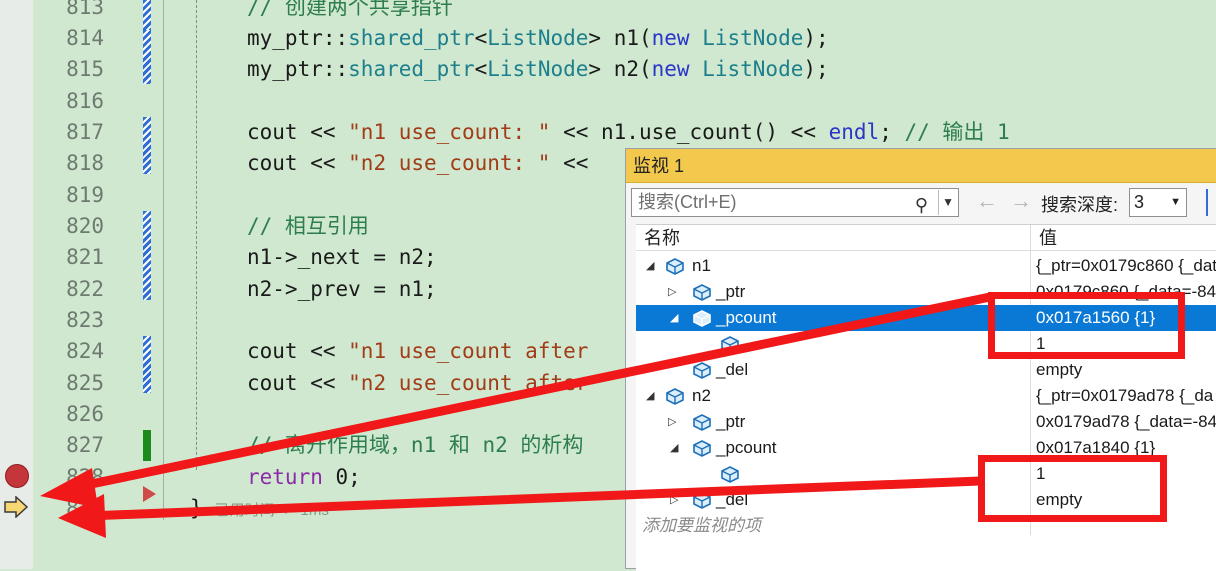  What do you see at coordinates (926, 396) in the screenshot?
I see `watch-row: ◢ n2 {_ptr=0x0179ad78 {_da` at bounding box center [926, 396].